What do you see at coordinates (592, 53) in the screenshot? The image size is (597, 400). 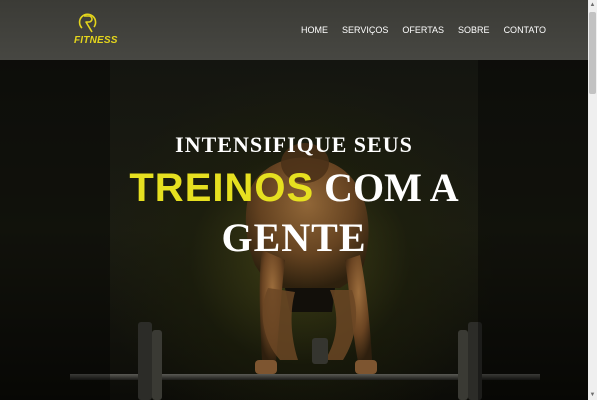 I see `scrollbar-thumb` at bounding box center [592, 53].